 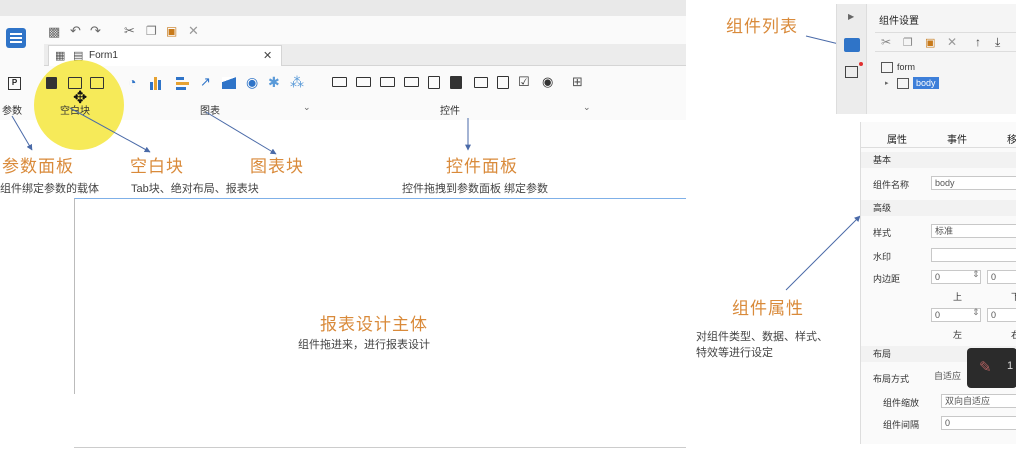 I want to click on label-component-name: 组件名称, so click(x=891, y=185).